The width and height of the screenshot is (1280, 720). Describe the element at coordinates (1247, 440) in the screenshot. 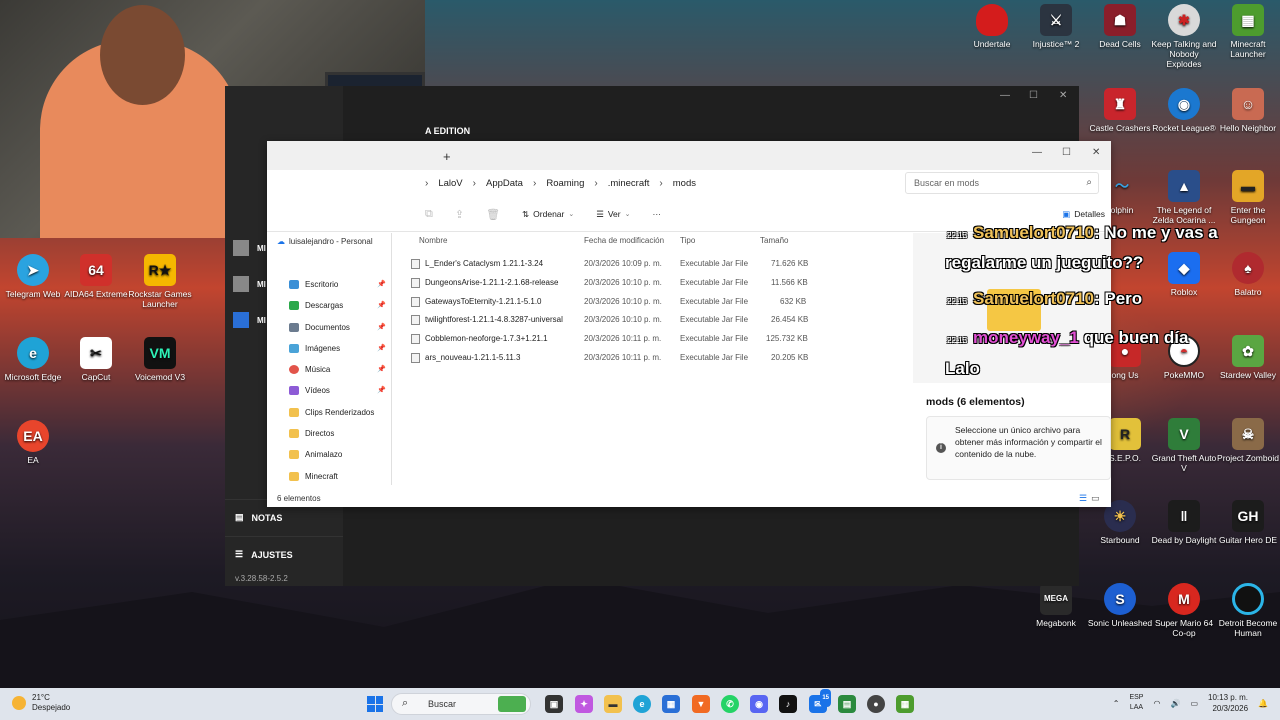

I see `desktop-icon-project-zomboid: ☠ Project Zomboid` at that location.